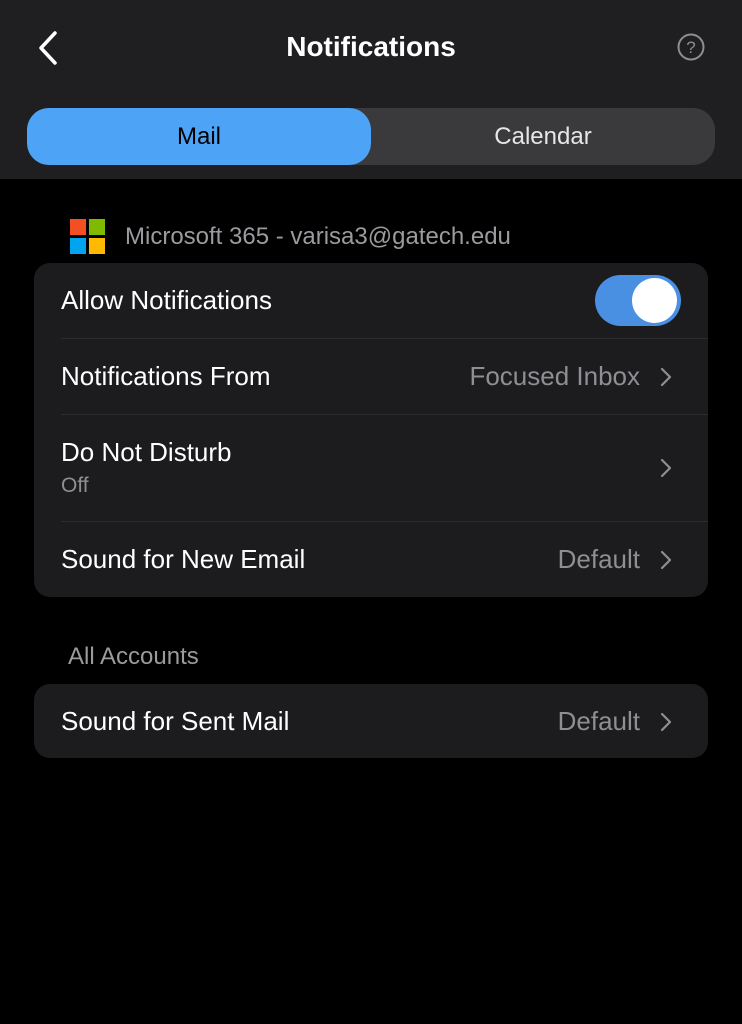  What do you see at coordinates (183, 559) in the screenshot?
I see `sound-new-email-label: Sound for New Email` at bounding box center [183, 559].